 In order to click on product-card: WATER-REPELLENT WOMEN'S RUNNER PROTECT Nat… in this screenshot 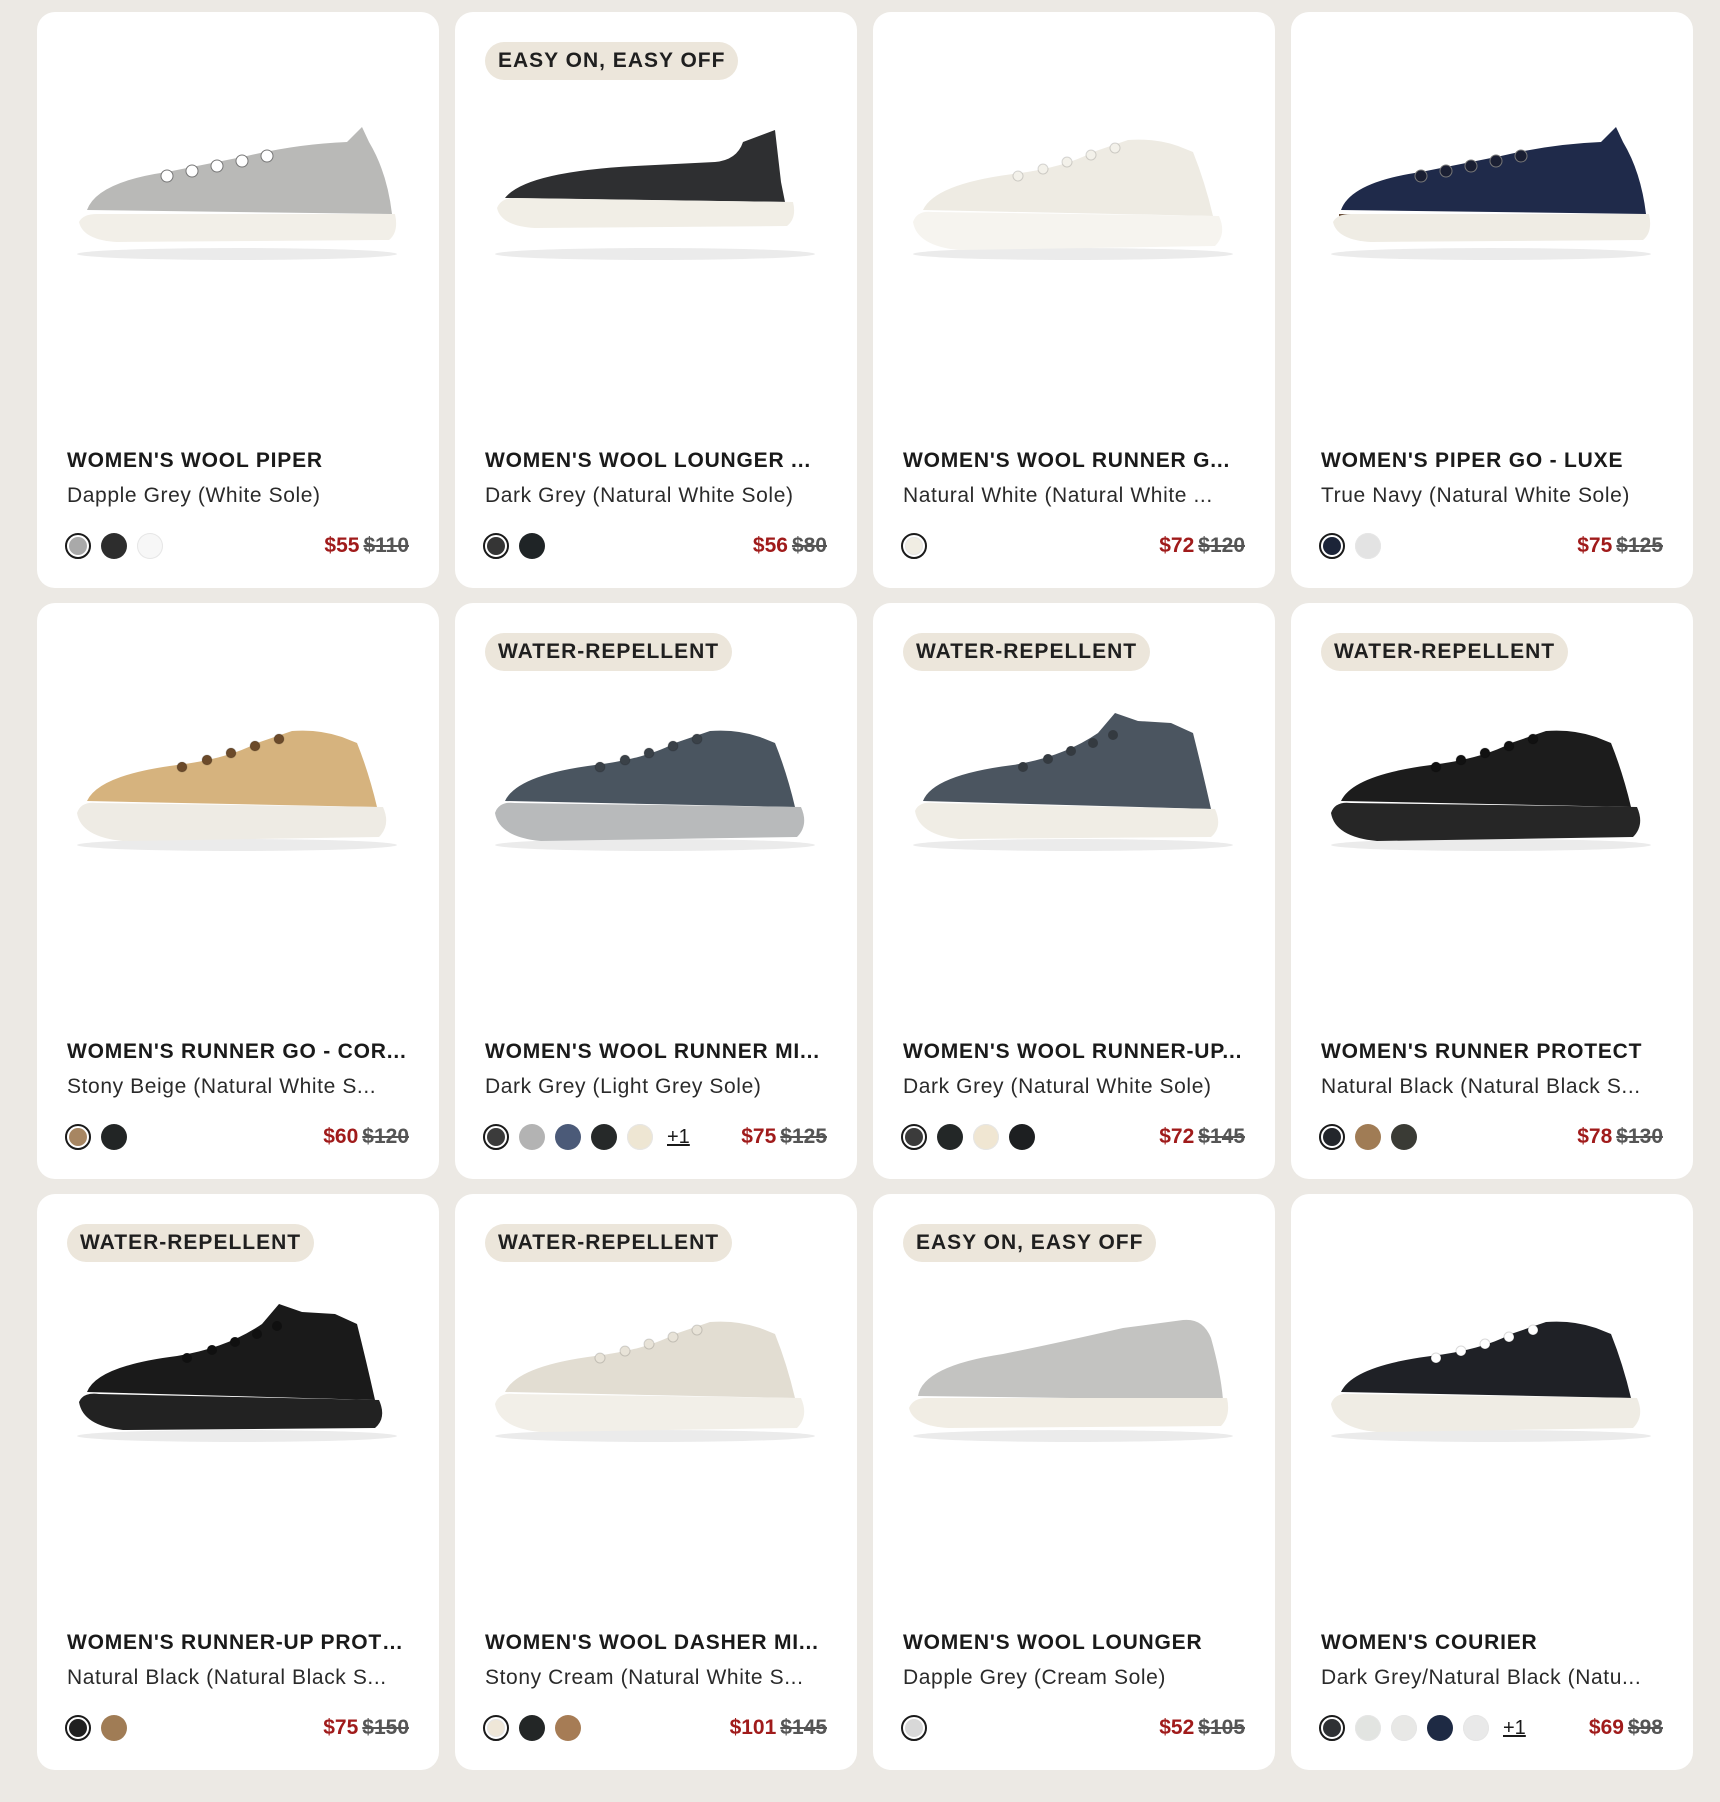, I will do `click(1492, 891)`.